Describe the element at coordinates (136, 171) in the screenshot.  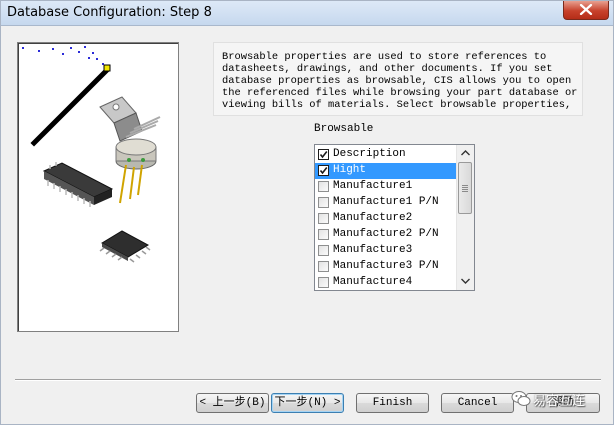
I see `transistor-part` at that location.